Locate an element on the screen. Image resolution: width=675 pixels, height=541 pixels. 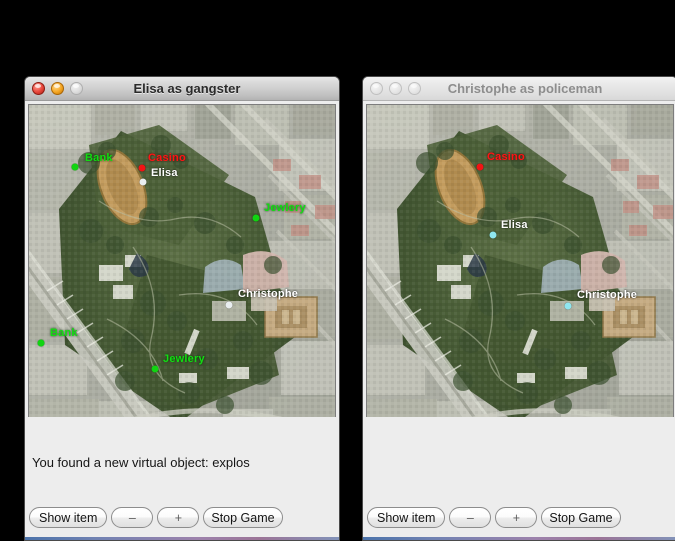
button-bar-gangster: Show item – + Stop Game is located at coordinates (156, 517).